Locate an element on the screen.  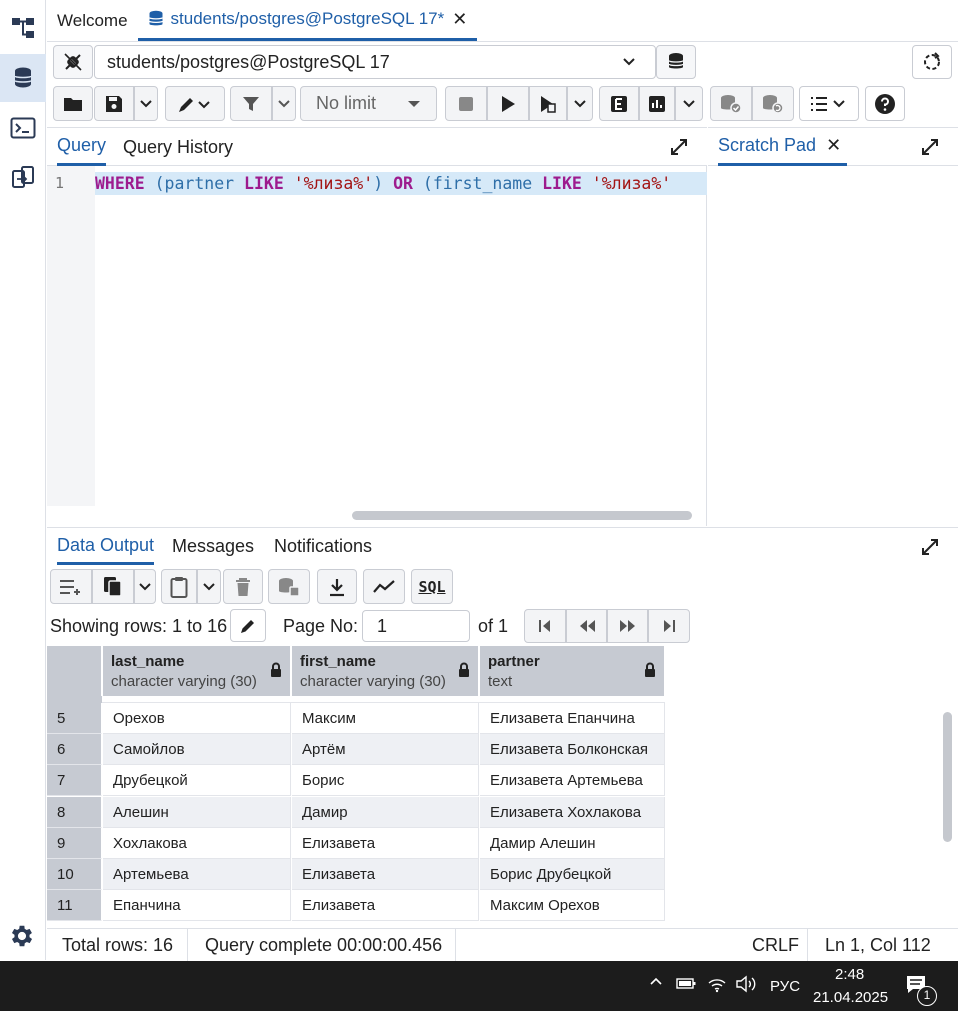
table-cell: Орехов is located at coordinates (197, 718).